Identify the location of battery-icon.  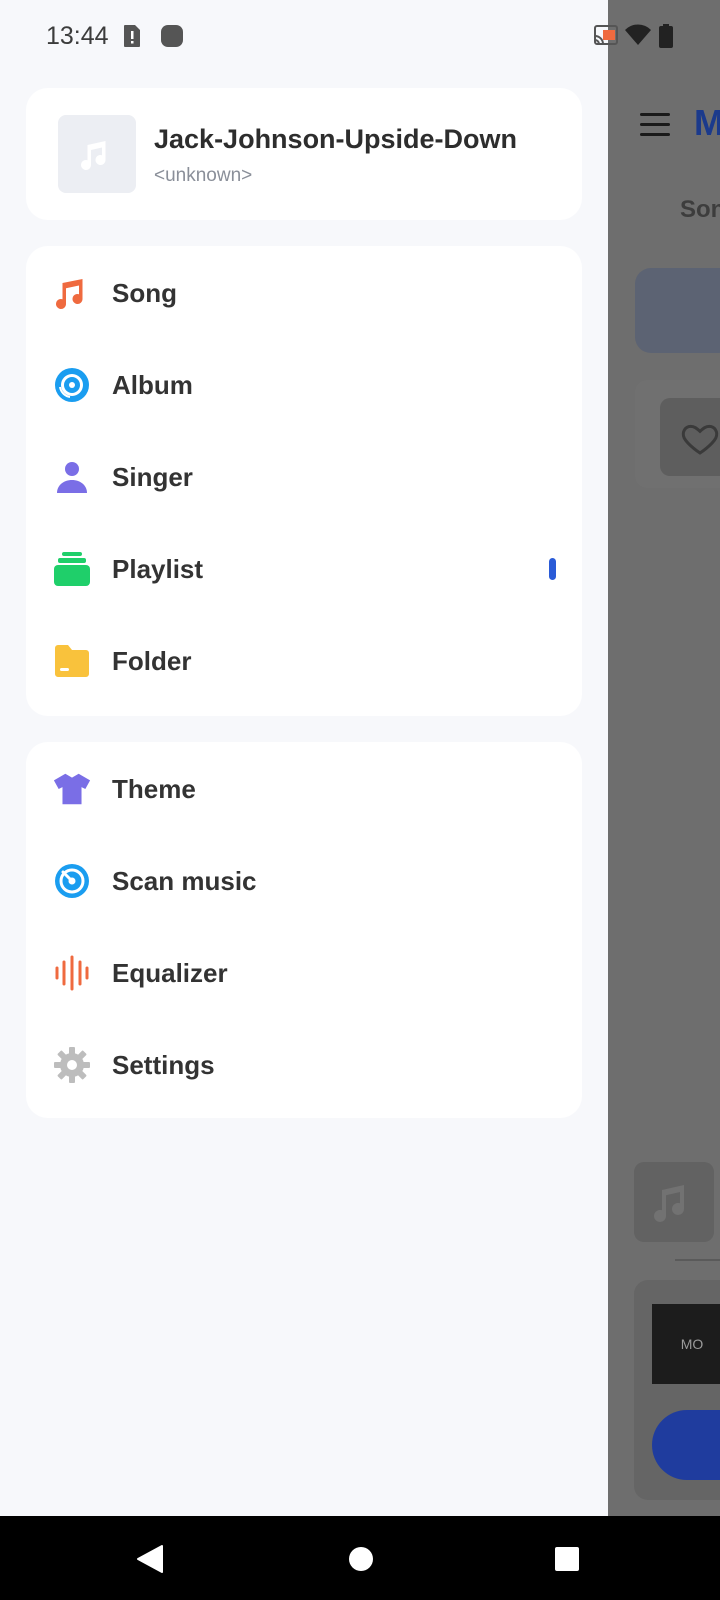
(666, 38).